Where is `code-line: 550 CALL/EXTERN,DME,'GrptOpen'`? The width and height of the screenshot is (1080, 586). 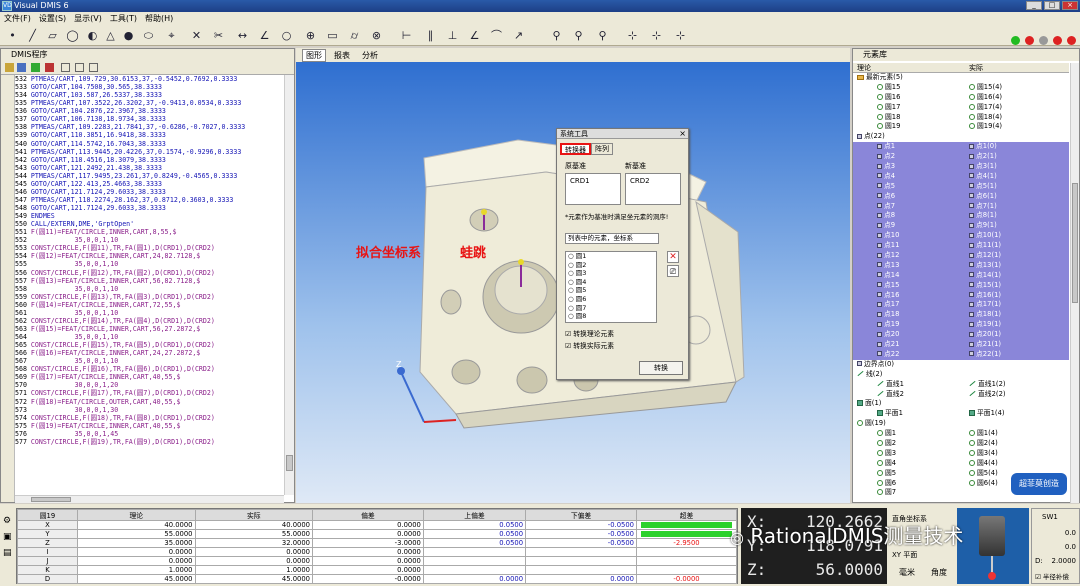 code-line: 550 CALL/EXTERN,DME,'GrptOpen' is located at coordinates (149, 224).